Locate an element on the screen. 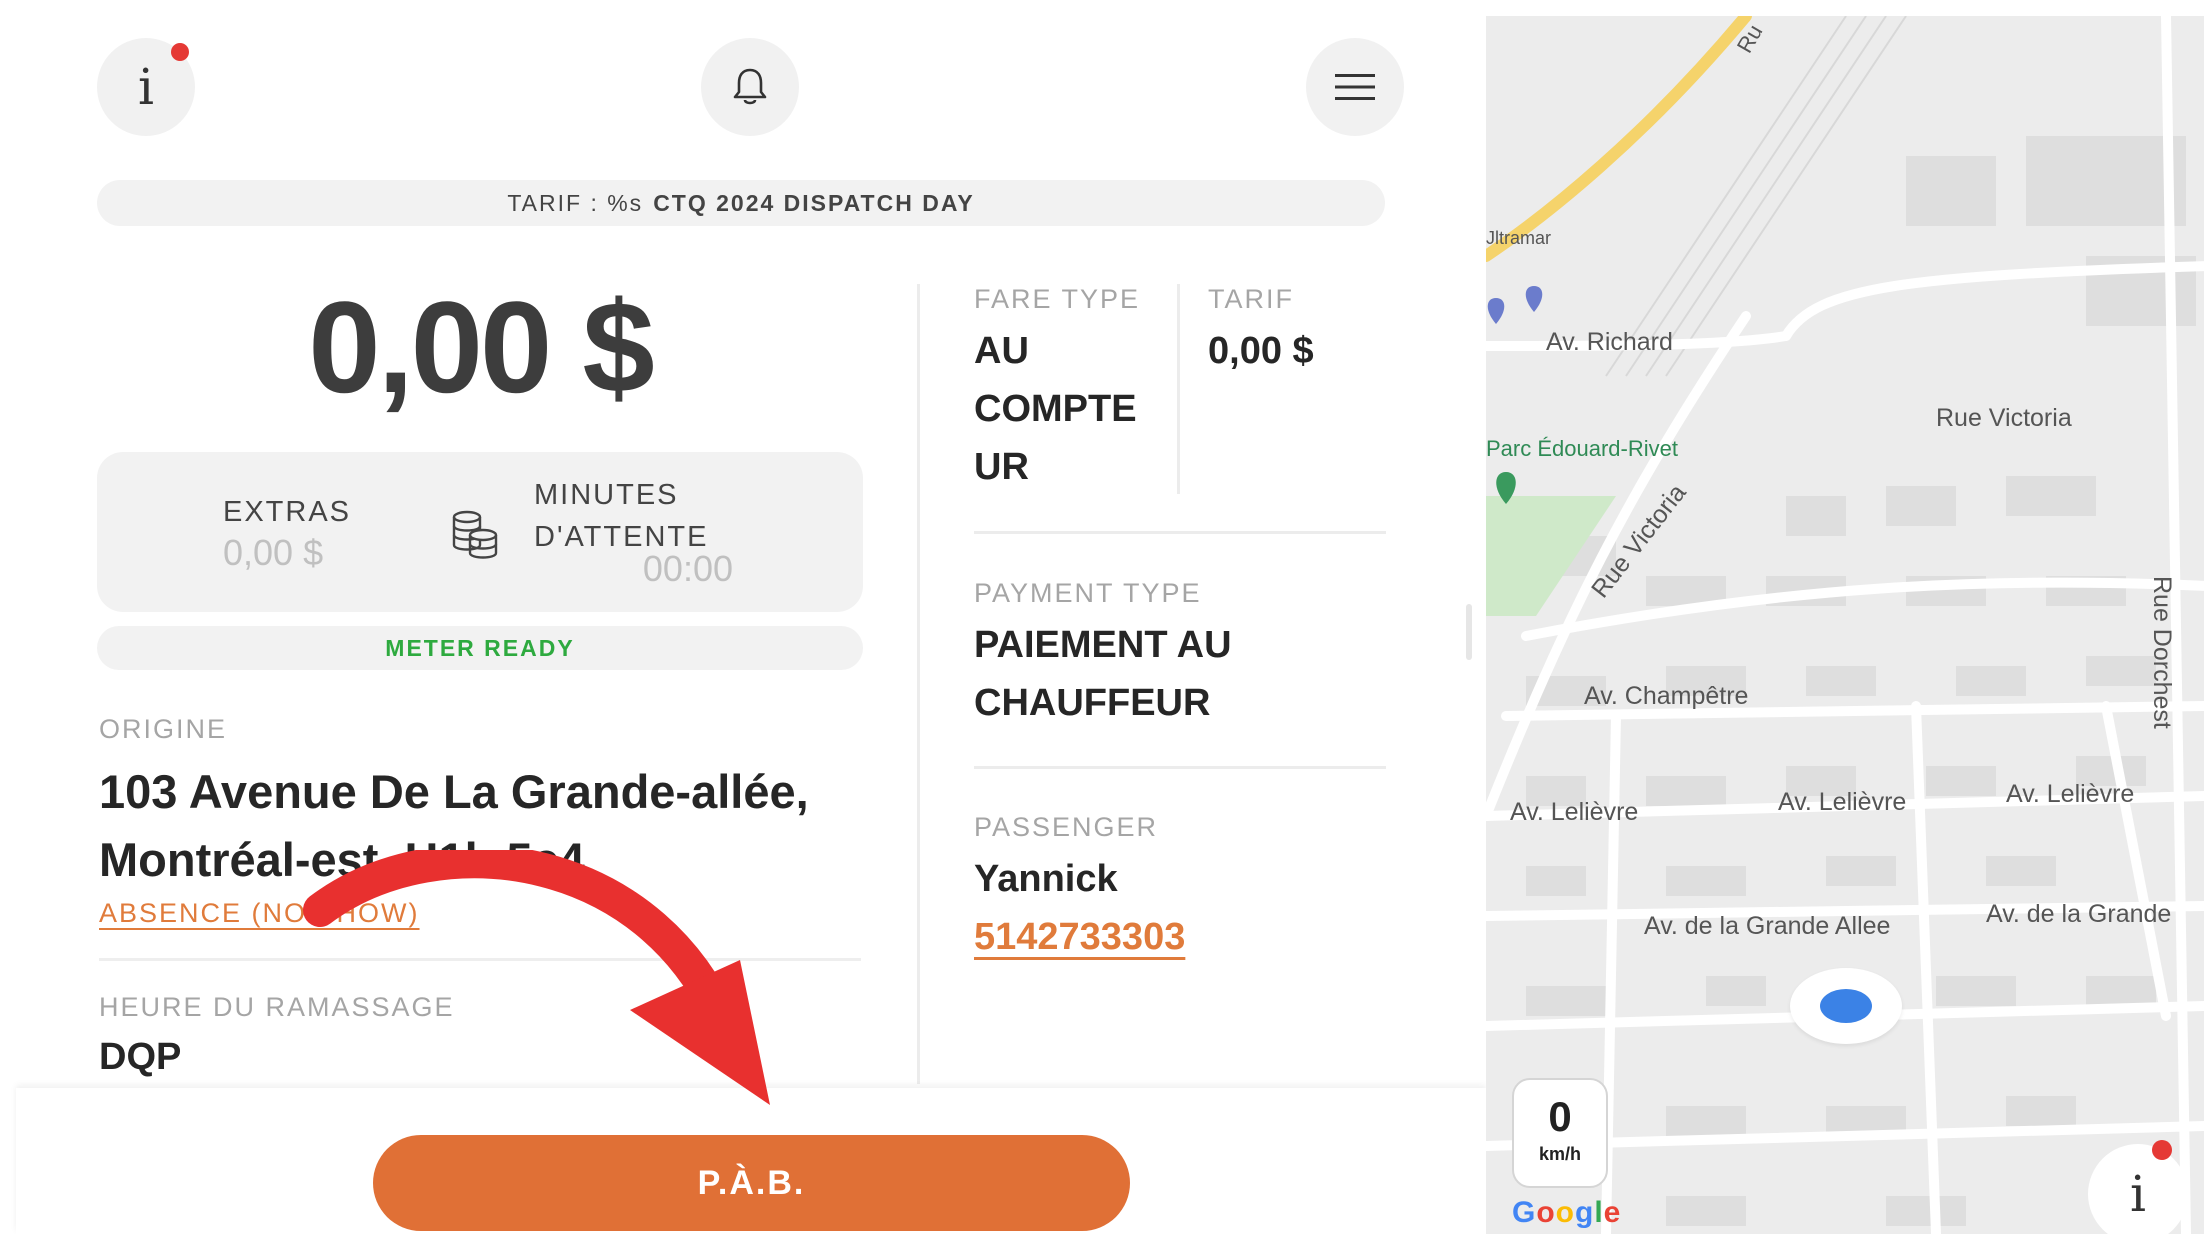 The width and height of the screenshot is (2204, 1234). no-show-link: ABSENCE (NO SHOW) is located at coordinates (259, 913).